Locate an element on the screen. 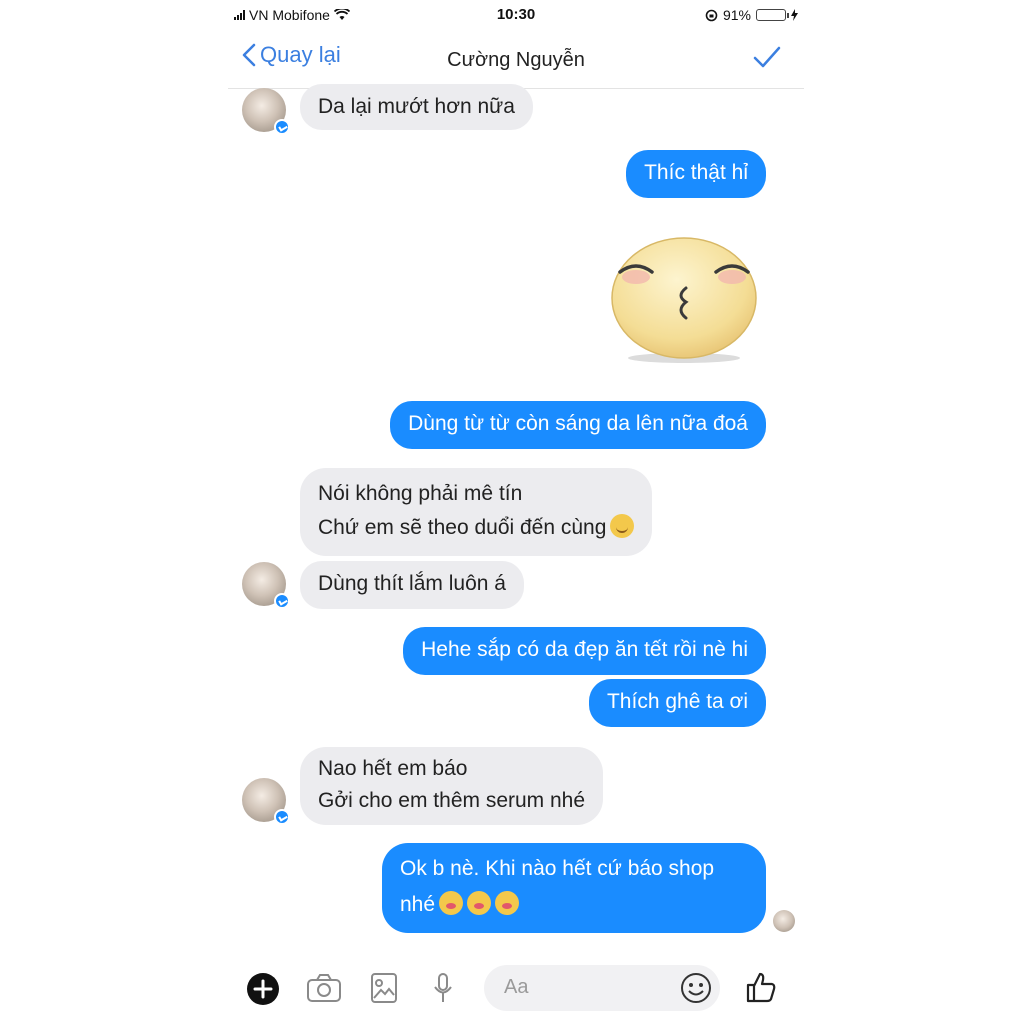 Image resolution: width=1024 pixels, height=1024 pixels. image-icon is located at coordinates (384, 988).